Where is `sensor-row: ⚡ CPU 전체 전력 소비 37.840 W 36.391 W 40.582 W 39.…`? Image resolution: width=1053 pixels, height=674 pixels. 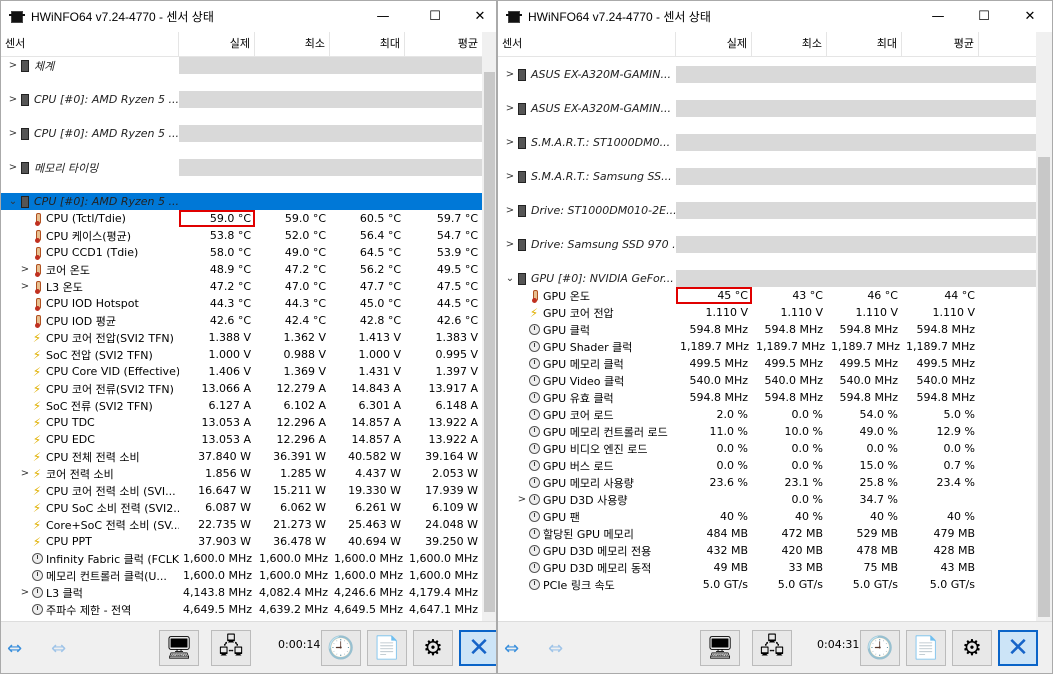 sensor-row: ⚡ CPU 전체 전력 소비 37.840 W 36.391 W 40.582 W 39.… is located at coordinates (241, 456).